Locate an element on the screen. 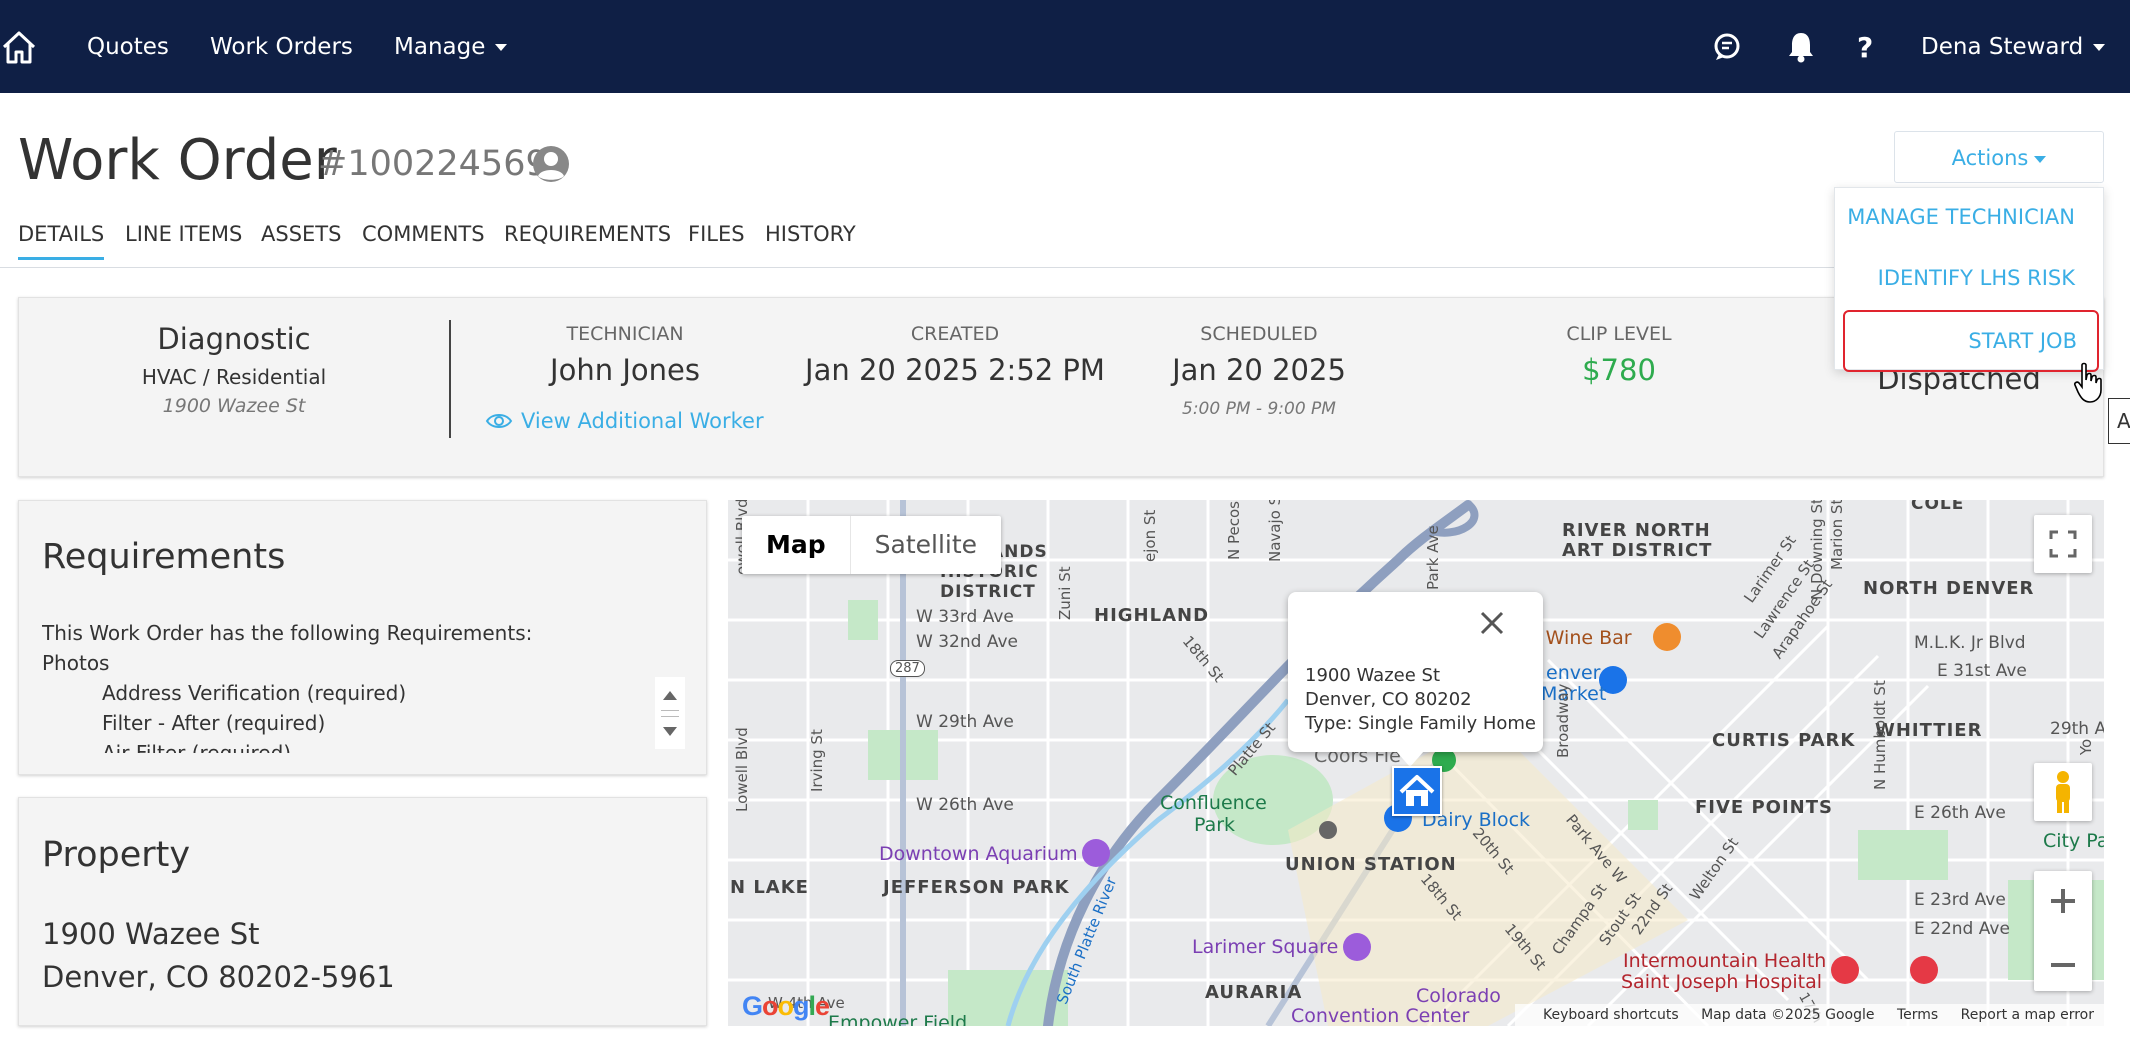 This screenshot has height=1046, width=2130. info-line: Denver, CO 80202 is located at coordinates (1388, 699).